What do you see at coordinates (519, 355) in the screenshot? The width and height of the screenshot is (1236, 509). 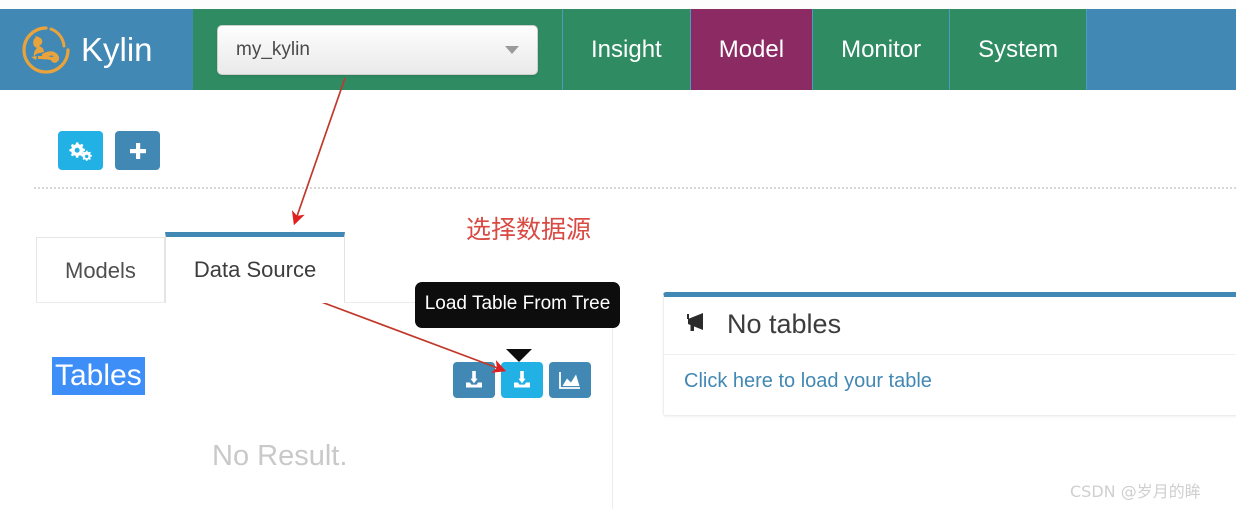 I see `tooltip-arrow` at bounding box center [519, 355].